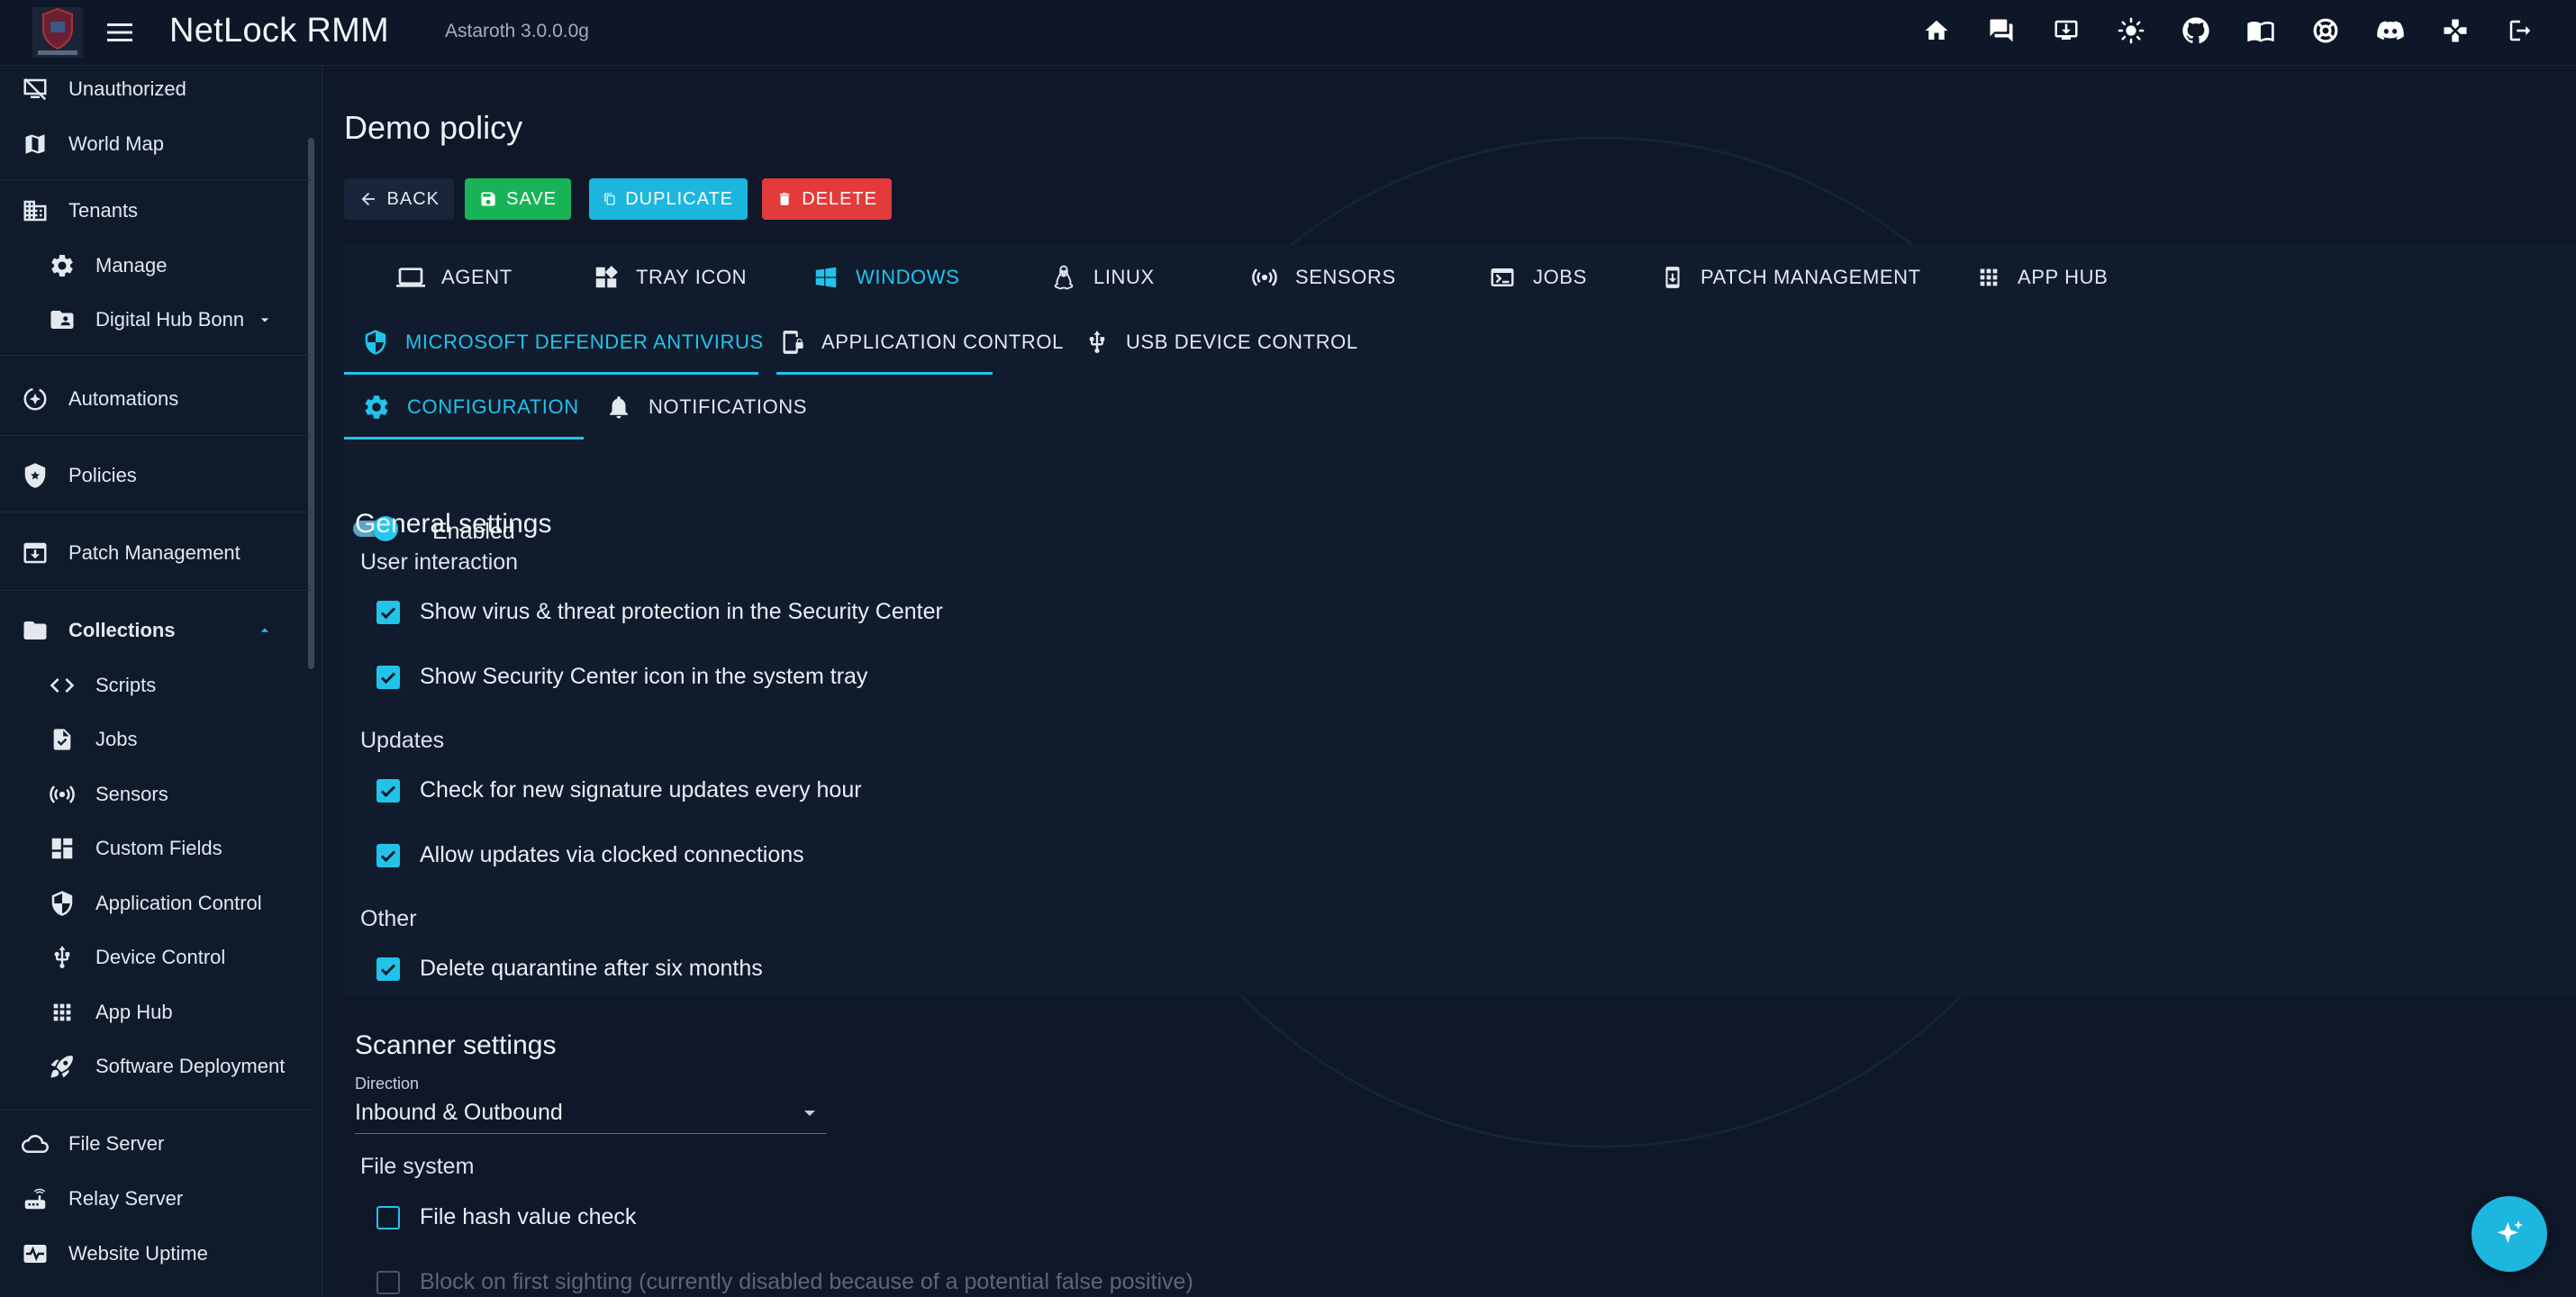 Image resolution: width=2576 pixels, height=1297 pixels. I want to click on tab-label: TRAY ICON, so click(692, 277).